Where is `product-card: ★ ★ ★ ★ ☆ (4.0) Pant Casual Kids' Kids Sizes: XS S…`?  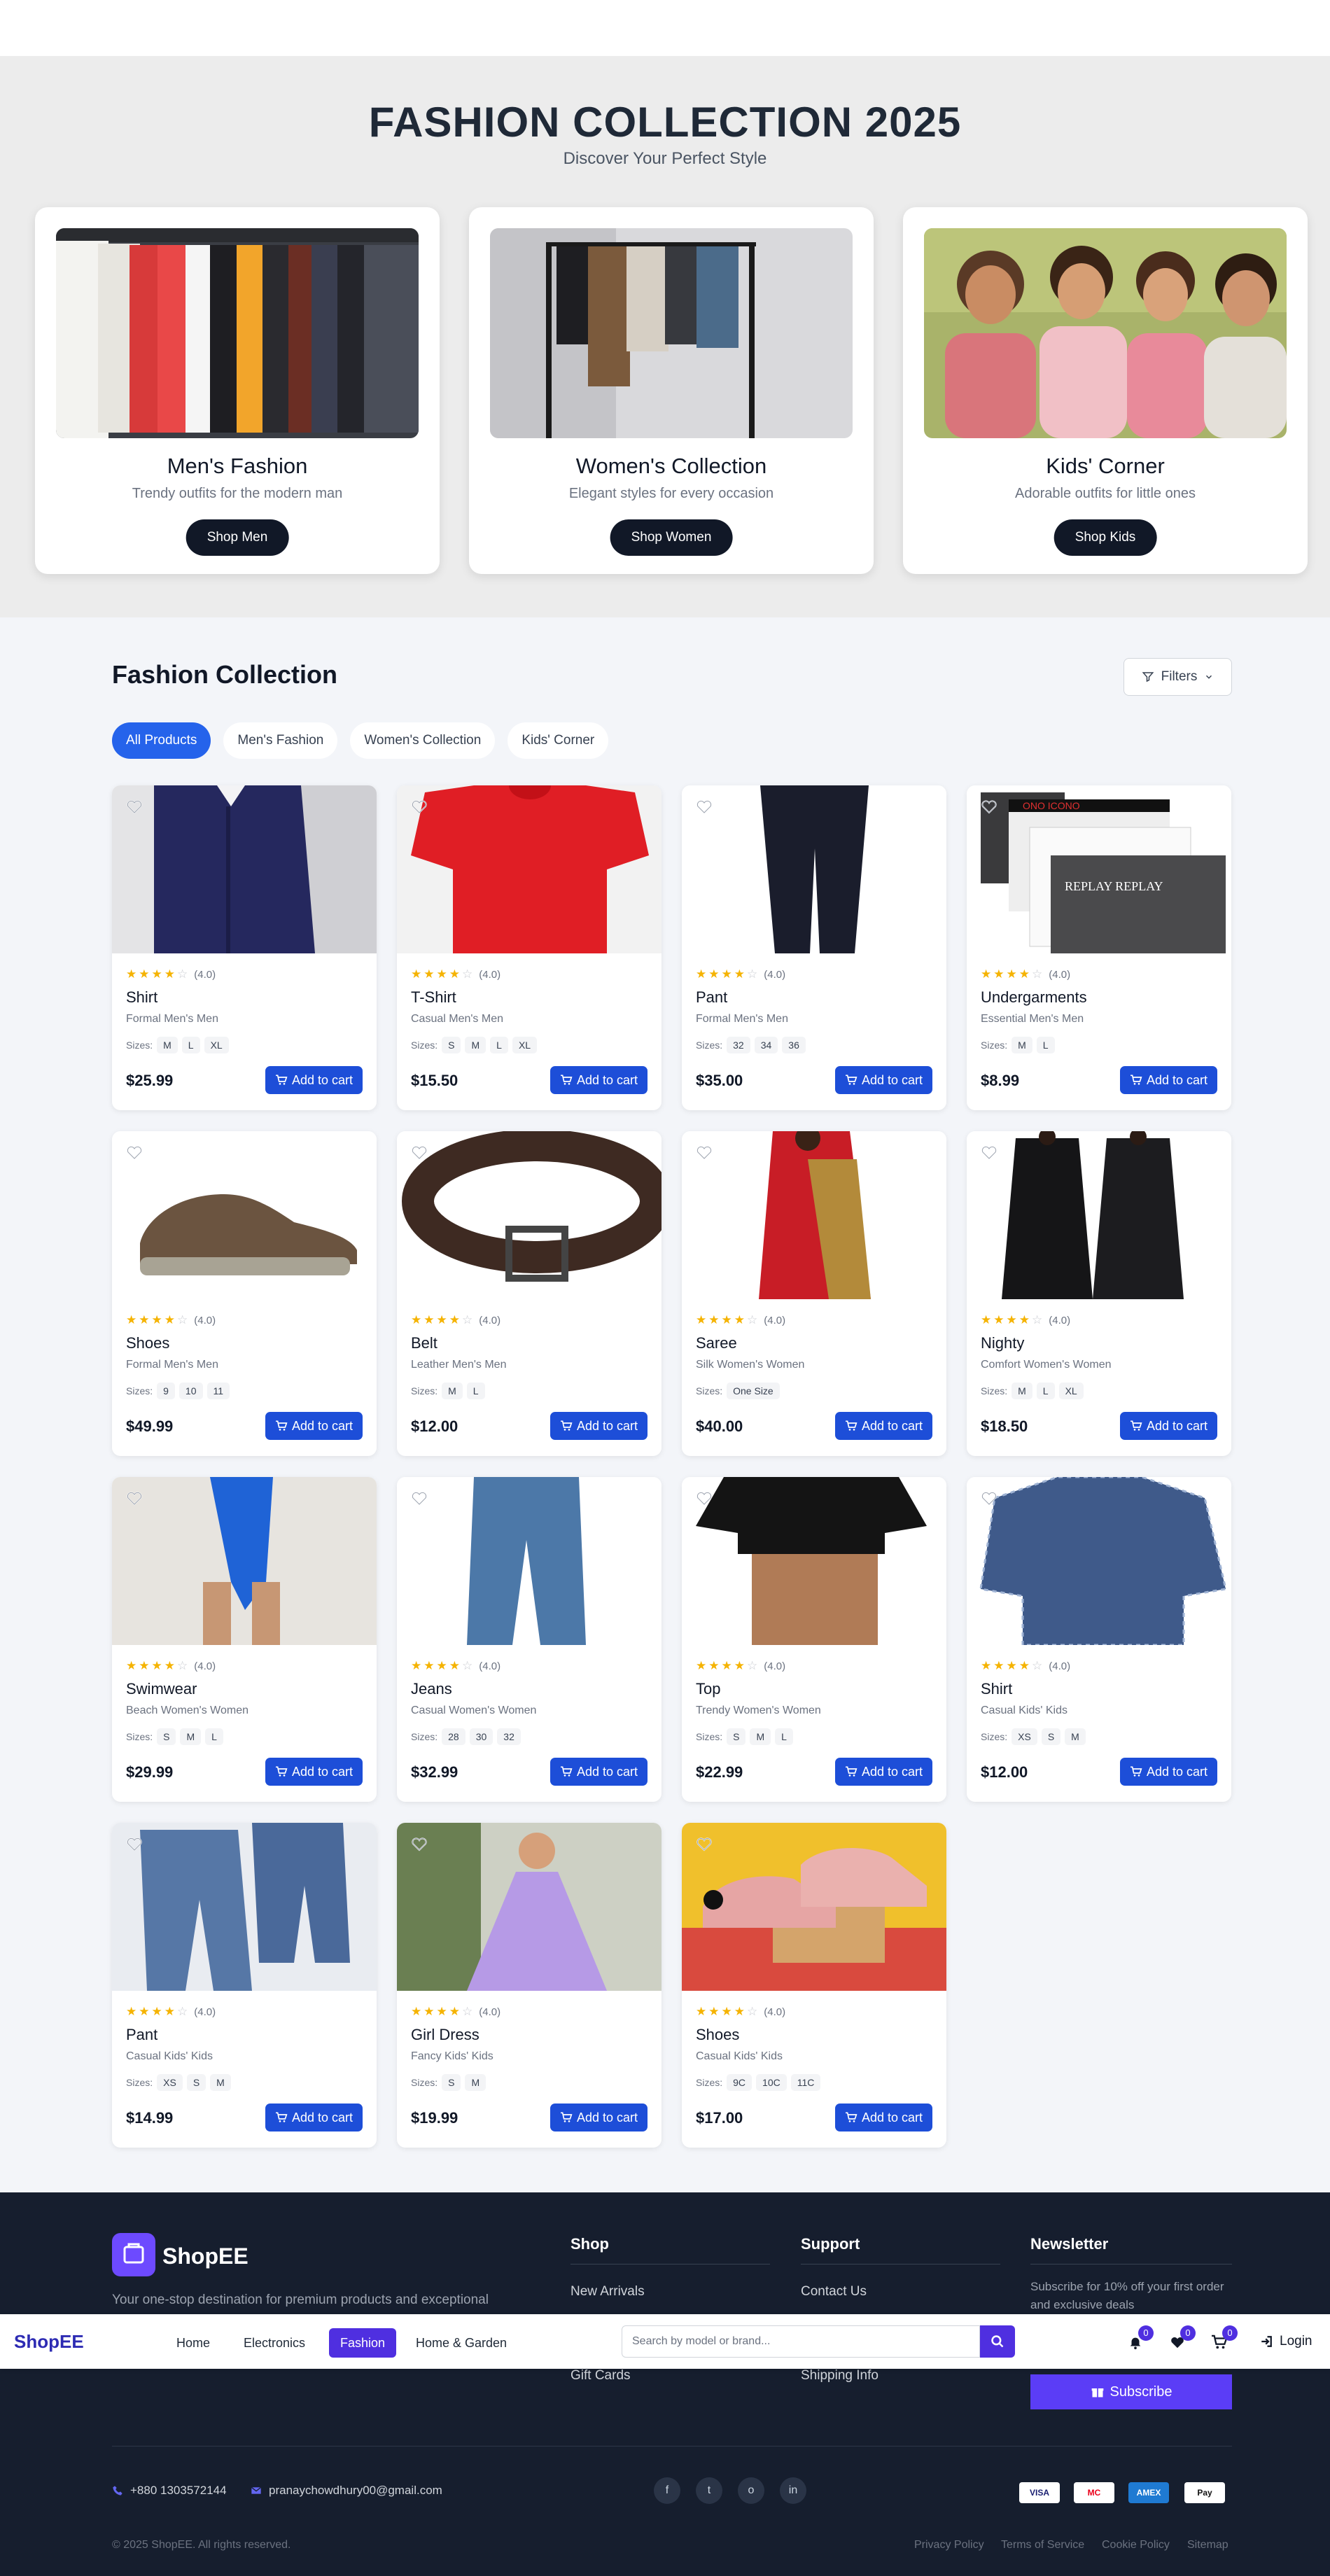 product-card: ★ ★ ★ ★ ☆ (4.0) Pant Casual Kids' Kids Sizes: XS S… is located at coordinates (244, 1985).